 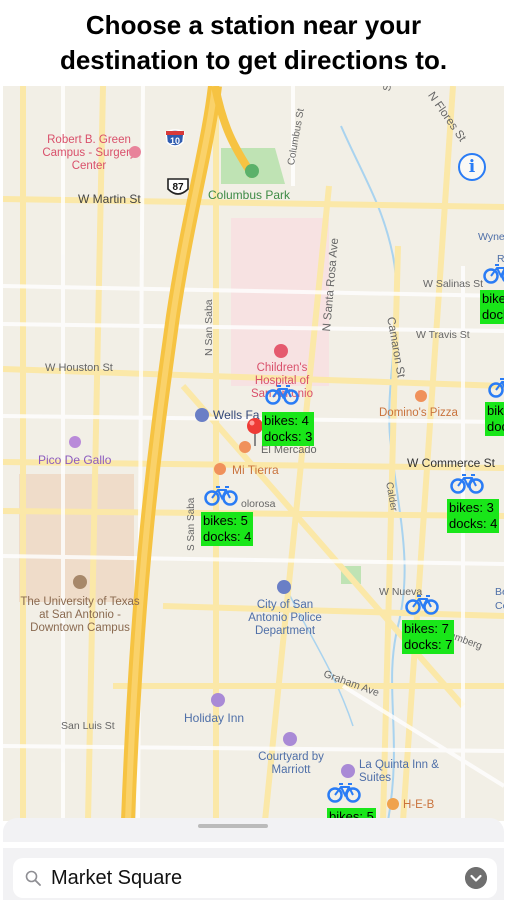 I want to click on sheet-divider, so click(x=253, y=845).